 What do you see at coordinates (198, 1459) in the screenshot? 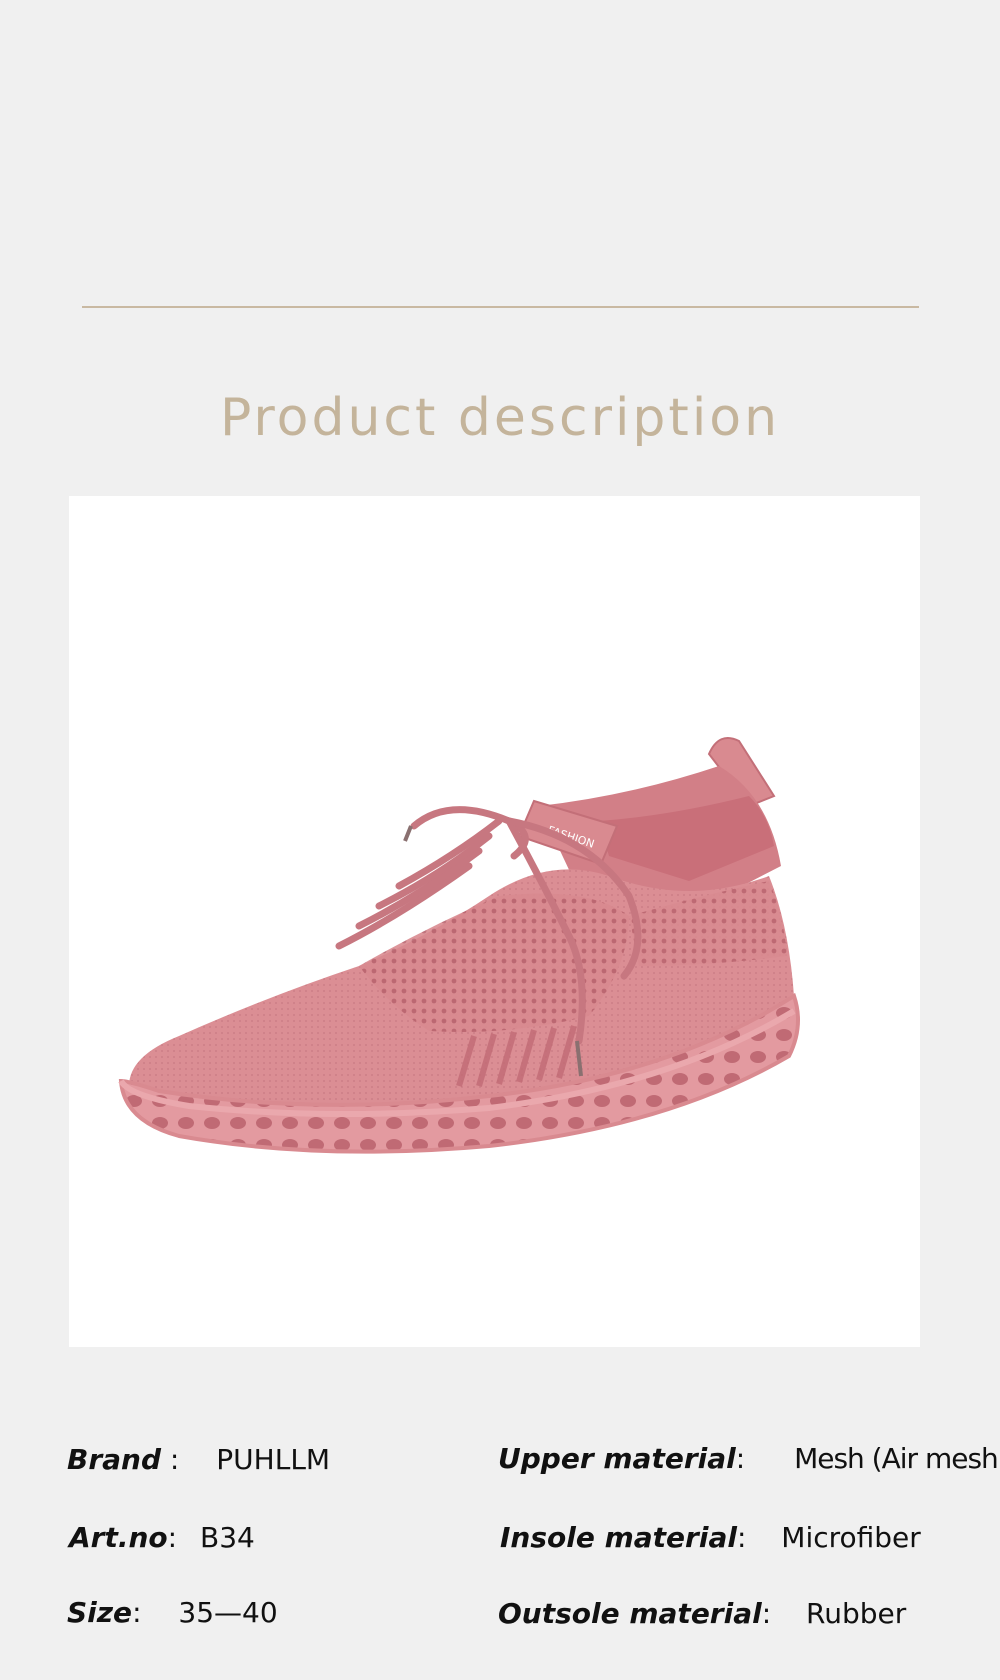
I see `spec-brand: Brand : PUHLLM` at bounding box center [198, 1459].